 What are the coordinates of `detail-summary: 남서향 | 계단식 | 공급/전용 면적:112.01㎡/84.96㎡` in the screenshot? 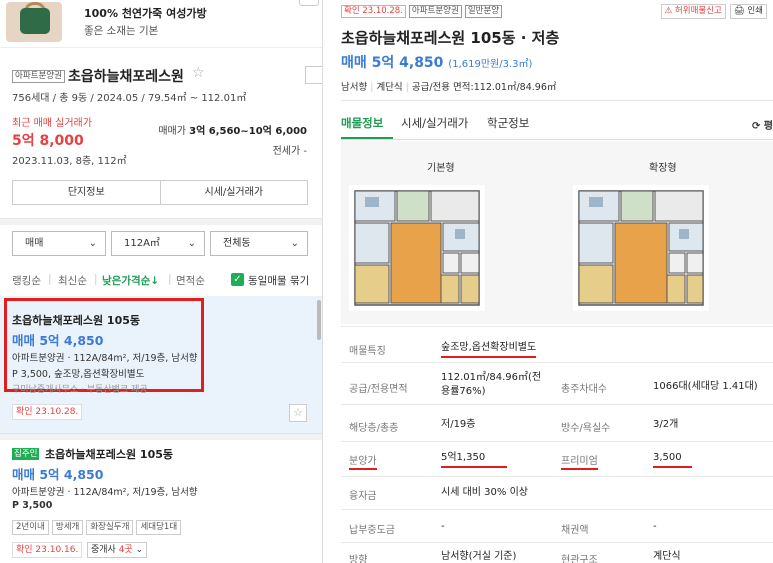 It's located at (449, 87).